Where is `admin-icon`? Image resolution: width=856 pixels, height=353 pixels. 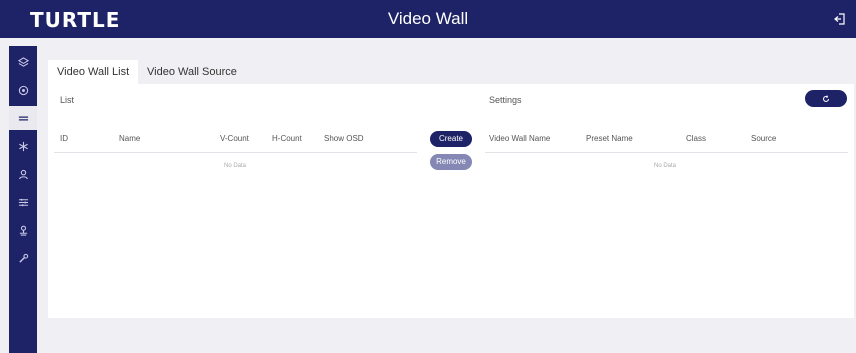 admin-icon is located at coordinates (23, 230).